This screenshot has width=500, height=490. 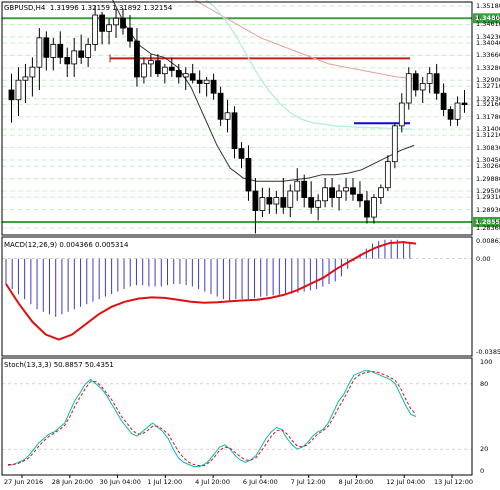 What do you see at coordinates (488, 104) in the screenshot?
I see `price-tick-label: 1.32160` at bounding box center [488, 104].